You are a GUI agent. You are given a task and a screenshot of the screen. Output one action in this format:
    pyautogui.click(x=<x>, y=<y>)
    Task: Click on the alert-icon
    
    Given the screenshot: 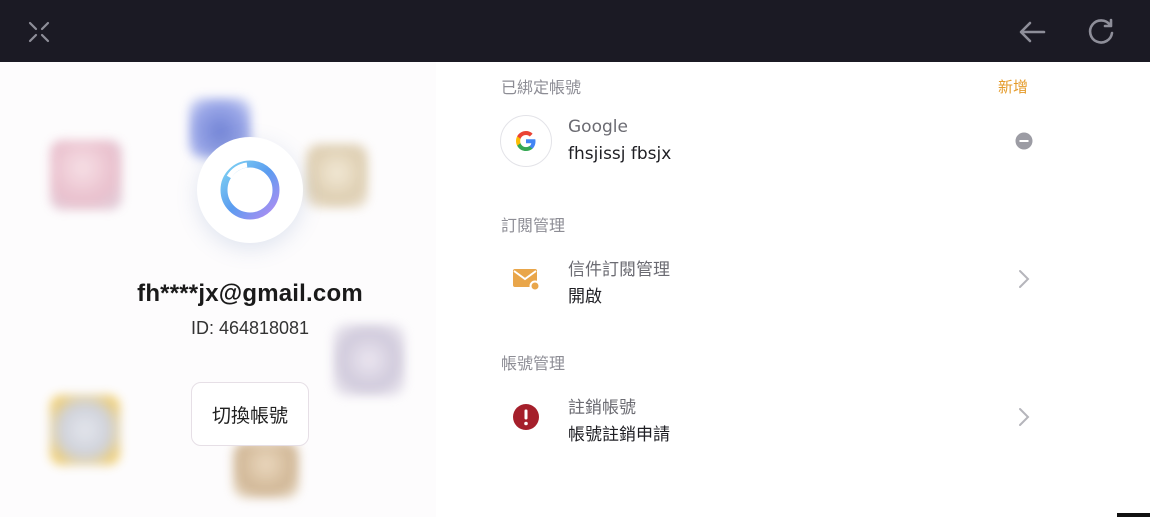 What is the action you would take?
    pyautogui.click(x=526, y=417)
    